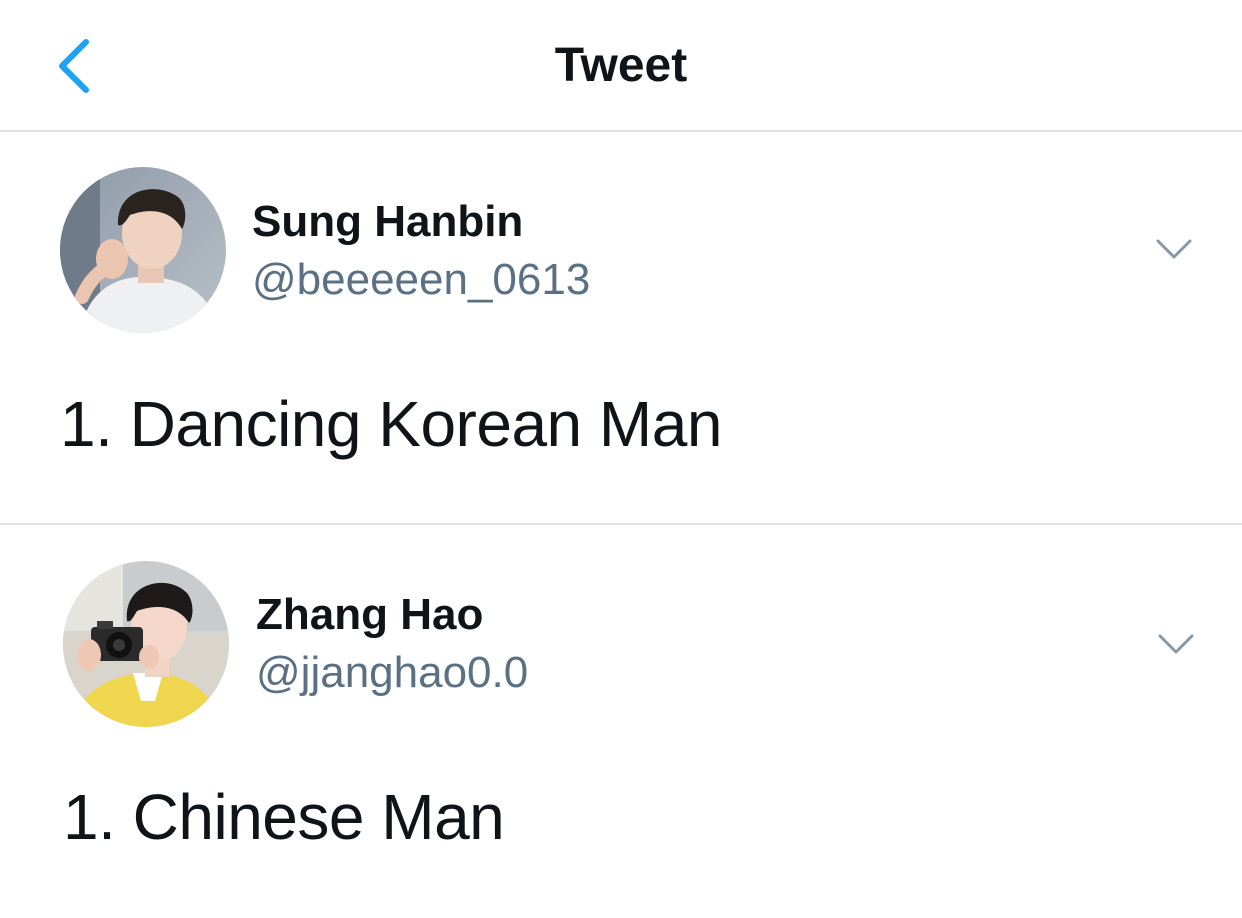 This screenshot has height=918, width=1242. I want to click on page-title: Tweet, so click(621, 65).